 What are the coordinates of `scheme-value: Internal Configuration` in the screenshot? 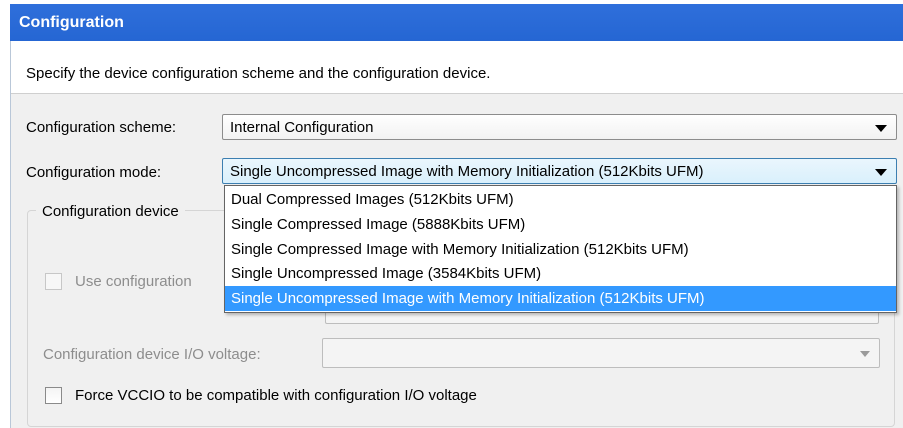 It's located at (302, 127).